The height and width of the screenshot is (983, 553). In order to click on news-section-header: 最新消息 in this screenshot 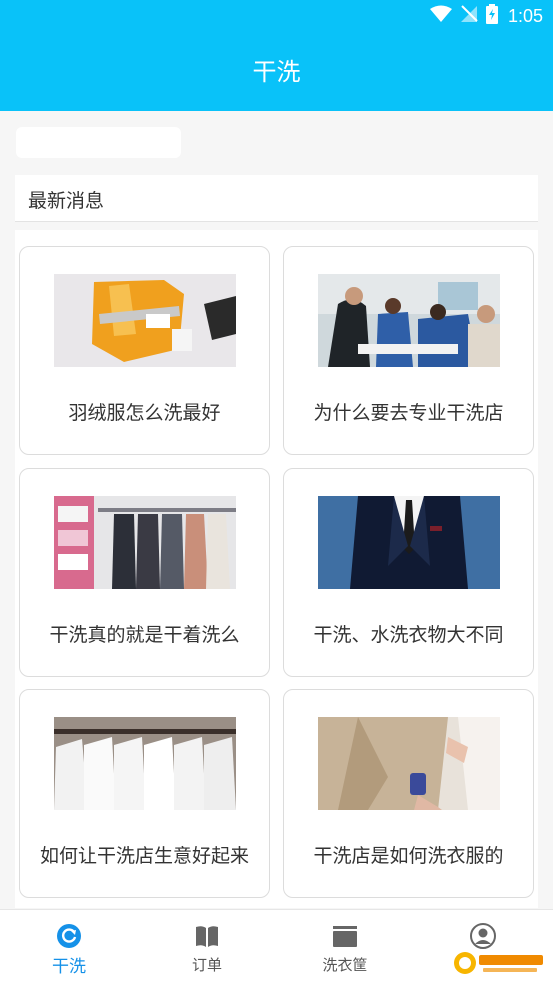, I will do `click(276, 198)`.